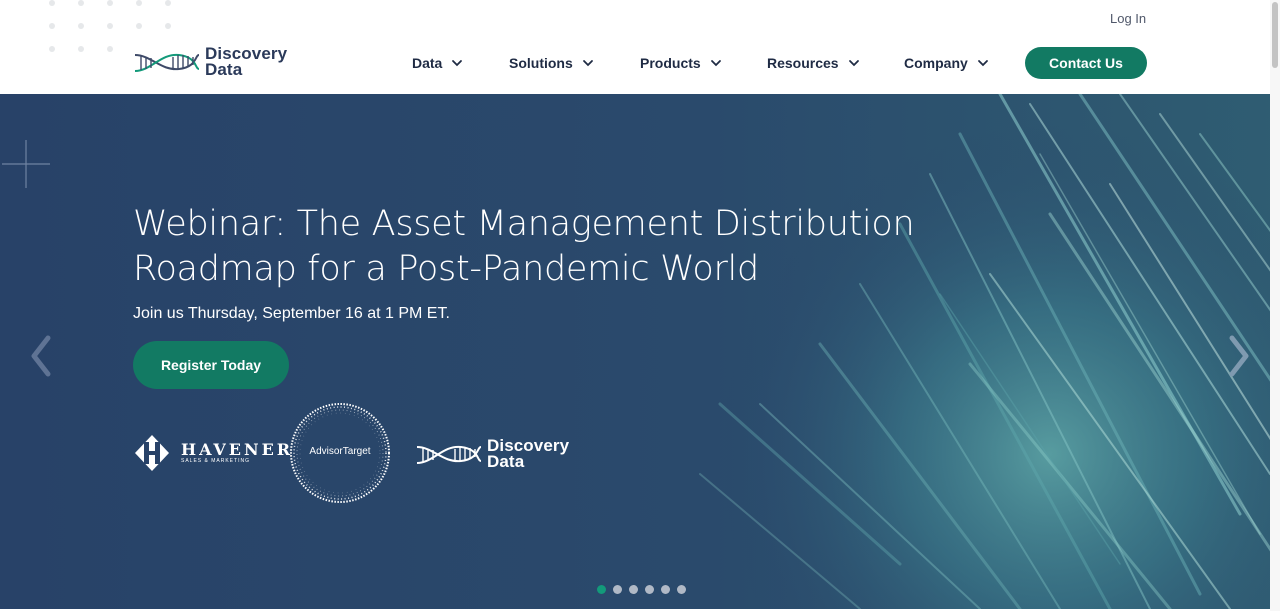  I want to click on nav-item-resources: Resources, so click(814, 63).